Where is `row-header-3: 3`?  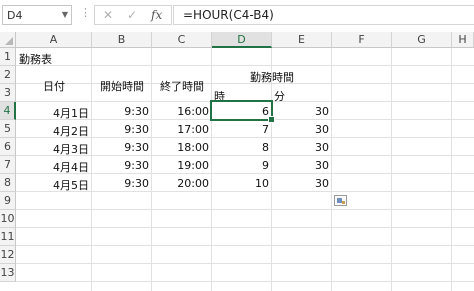 row-header-3: 3 is located at coordinates (8, 93).